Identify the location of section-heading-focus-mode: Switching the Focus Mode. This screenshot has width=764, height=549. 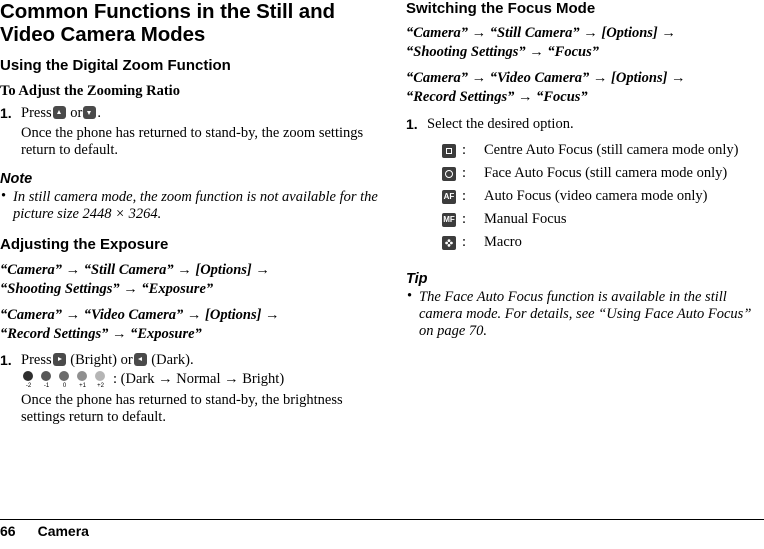
(501, 8).